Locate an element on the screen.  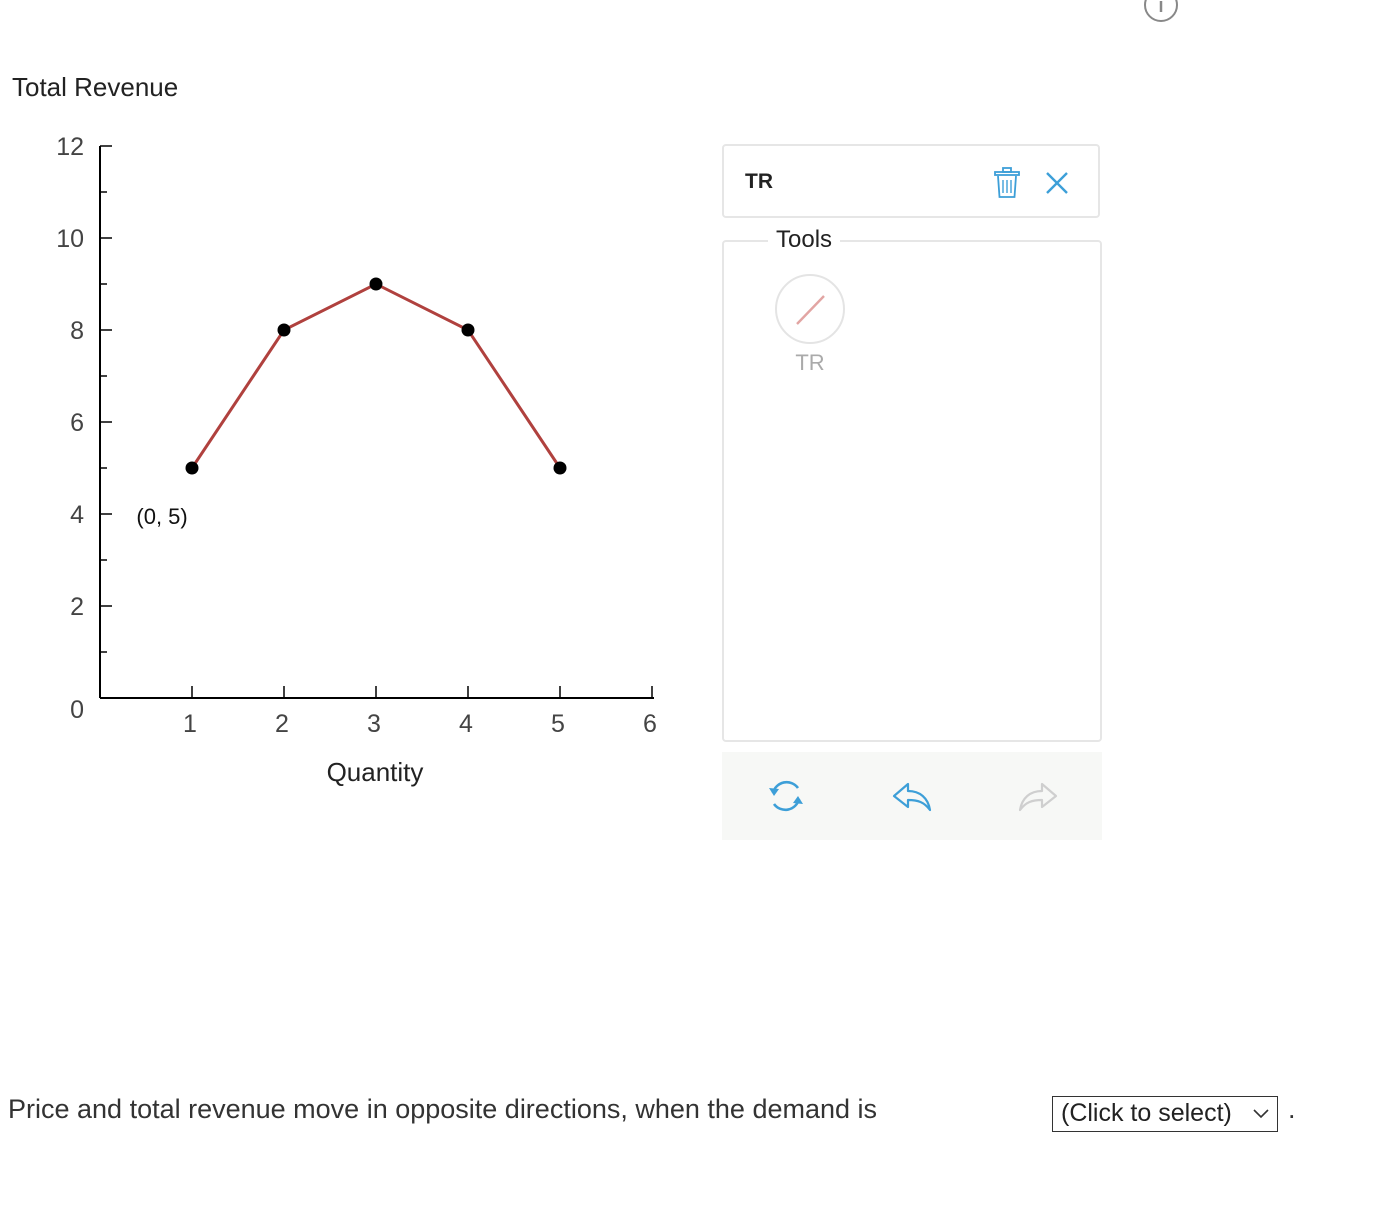
y-tick-label: 0 is located at coordinates (77, 710).